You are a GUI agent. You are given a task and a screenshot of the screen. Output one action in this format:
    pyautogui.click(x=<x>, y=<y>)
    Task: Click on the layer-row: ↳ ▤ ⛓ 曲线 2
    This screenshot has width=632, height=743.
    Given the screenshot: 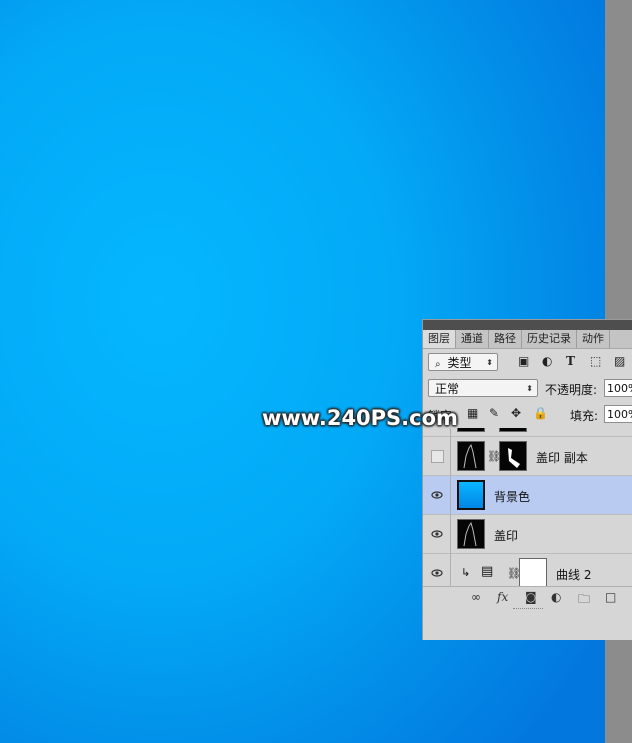 What is the action you would take?
    pyautogui.click(x=527, y=570)
    